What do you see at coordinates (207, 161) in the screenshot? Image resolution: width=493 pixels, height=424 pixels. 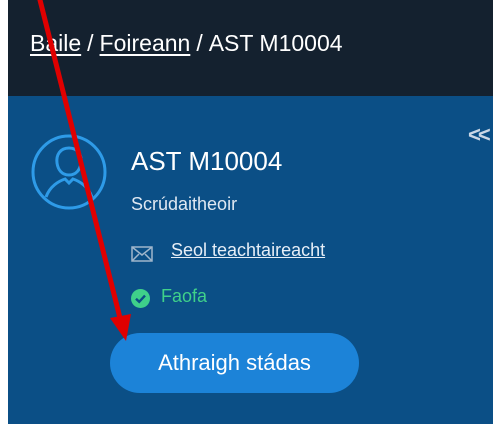 I see `profile-name: AST M10004` at bounding box center [207, 161].